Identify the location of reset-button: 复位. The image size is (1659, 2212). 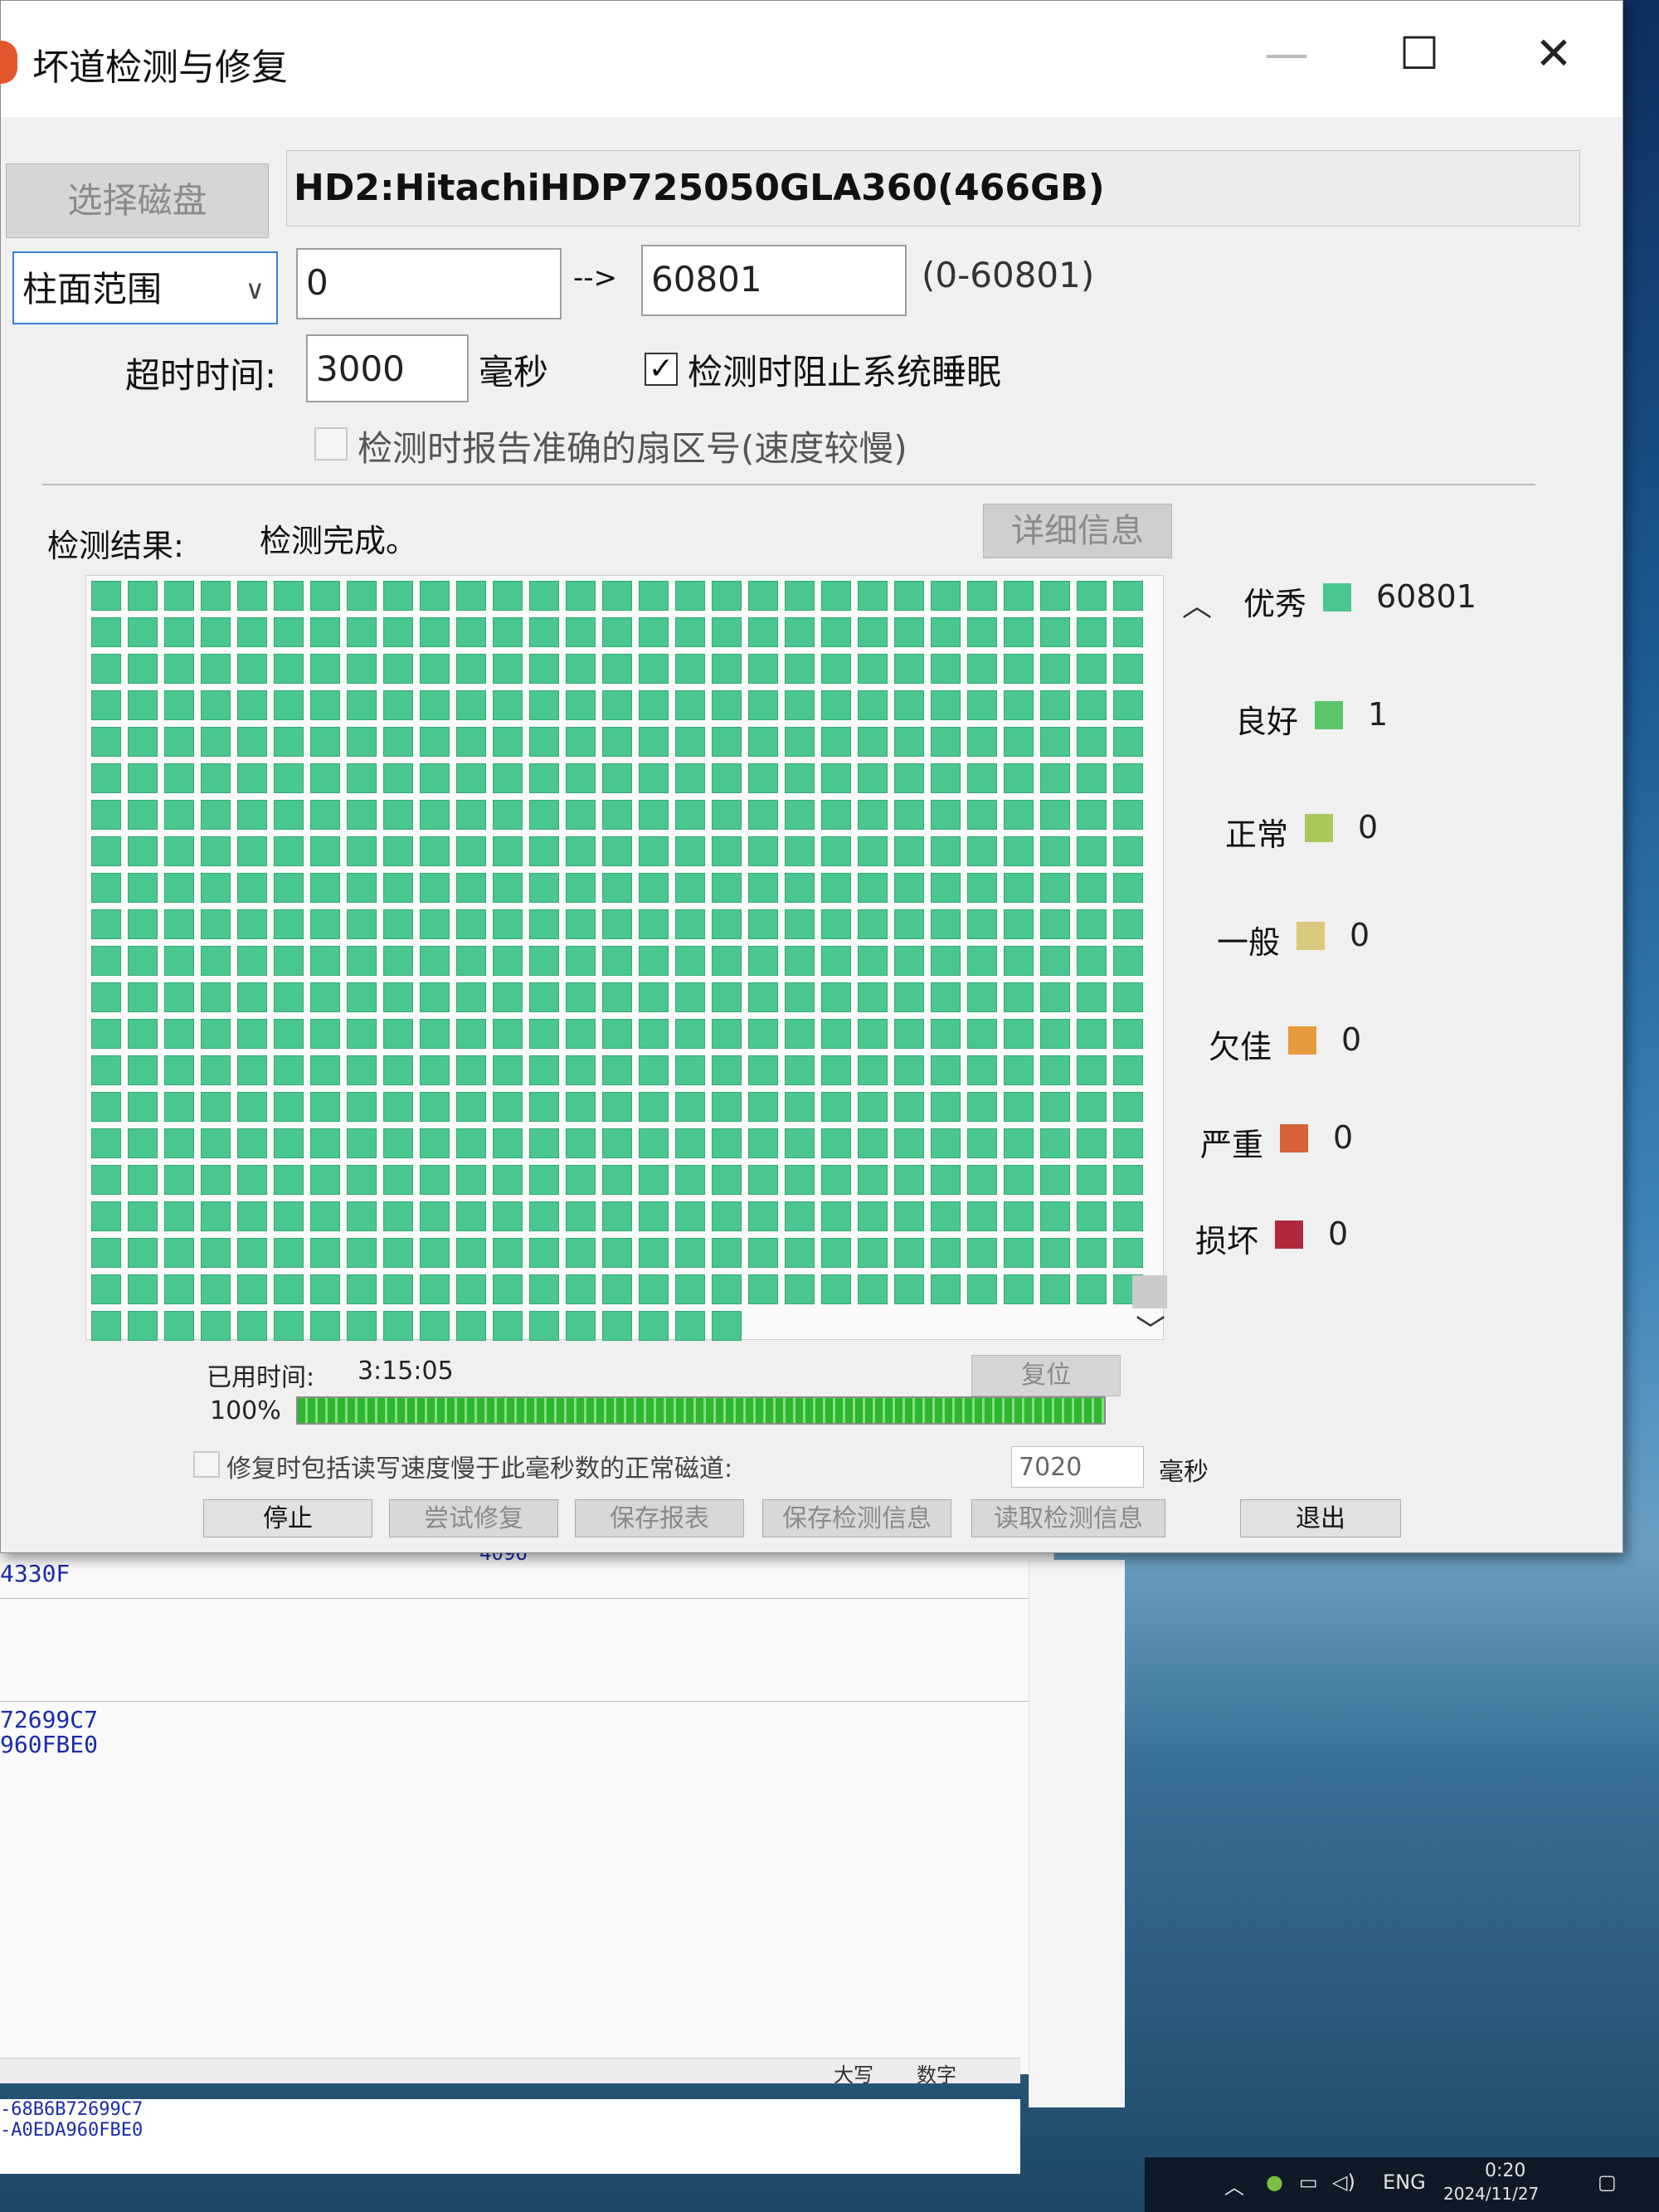
(1046, 1375).